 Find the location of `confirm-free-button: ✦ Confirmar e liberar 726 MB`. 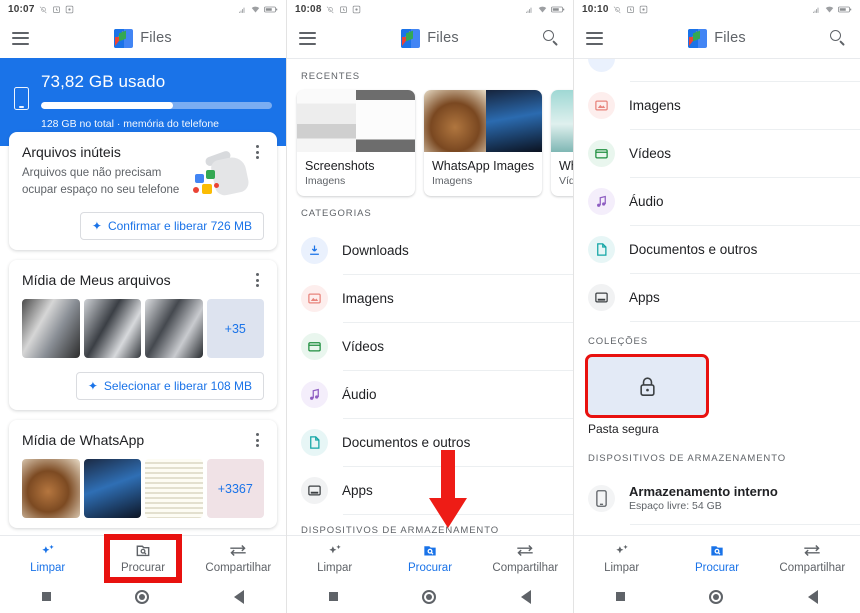

confirm-free-button: ✦ Confirmar e liberar 726 MB is located at coordinates (171, 226).